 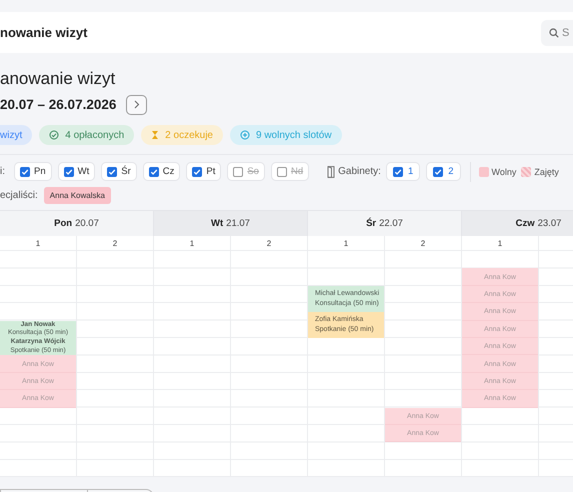 I want to click on day-header: Czw 23.07, so click(x=517, y=223).